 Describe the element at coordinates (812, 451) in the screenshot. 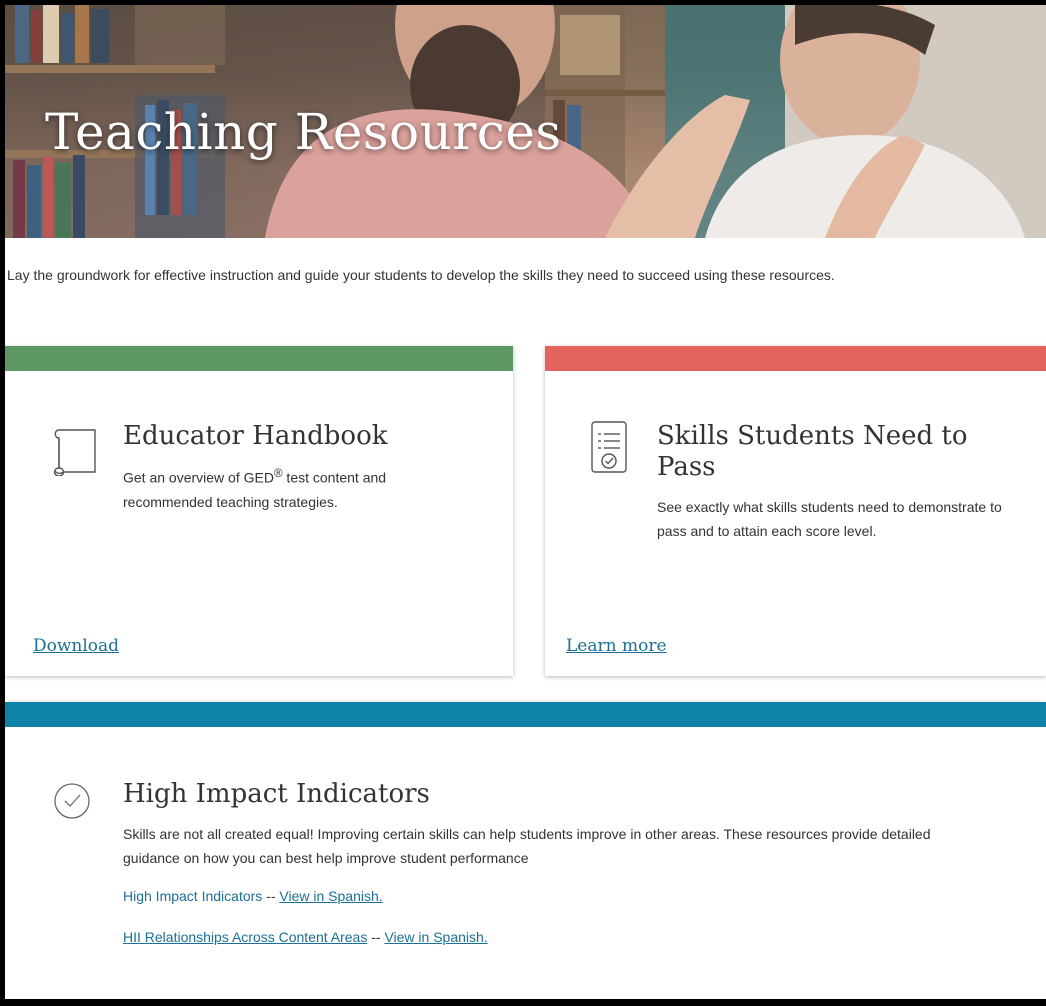

I see `card-title: Skills Students Need to Pass` at that location.